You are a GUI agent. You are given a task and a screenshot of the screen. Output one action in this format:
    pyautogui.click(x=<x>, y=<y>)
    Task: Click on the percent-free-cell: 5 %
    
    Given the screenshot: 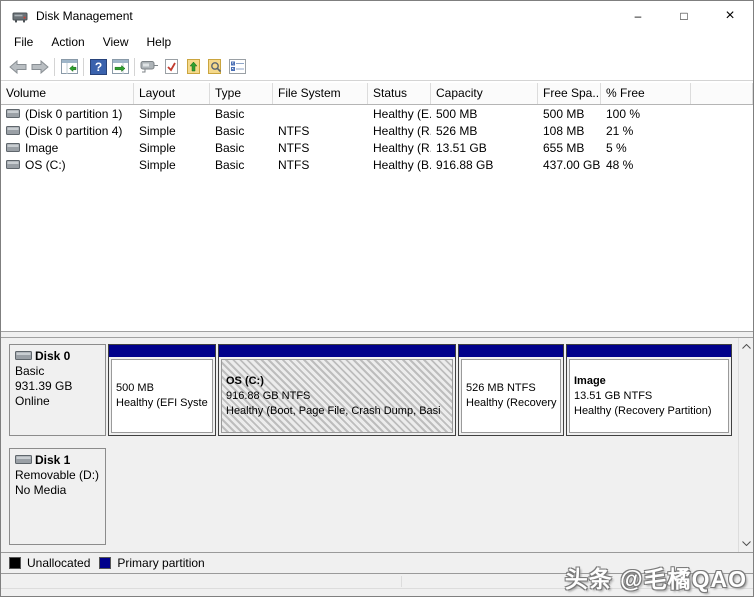 What is the action you would take?
    pyautogui.click(x=616, y=147)
    